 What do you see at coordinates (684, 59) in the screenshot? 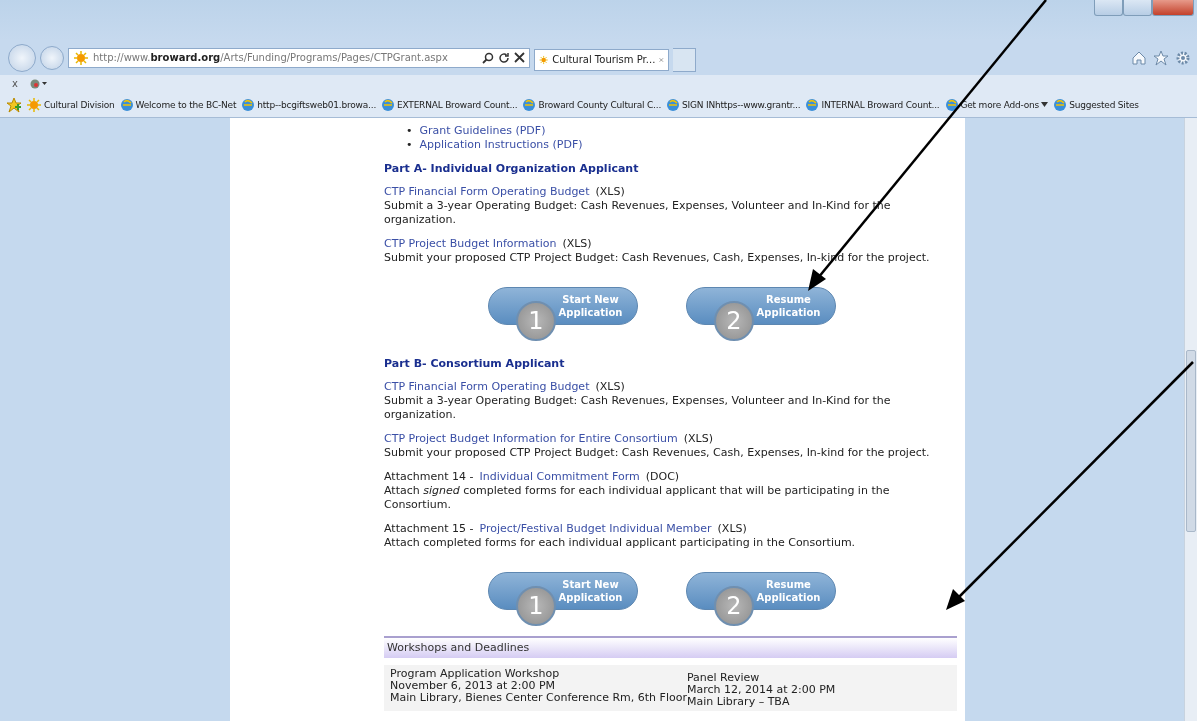
I see `new-tab-button` at bounding box center [684, 59].